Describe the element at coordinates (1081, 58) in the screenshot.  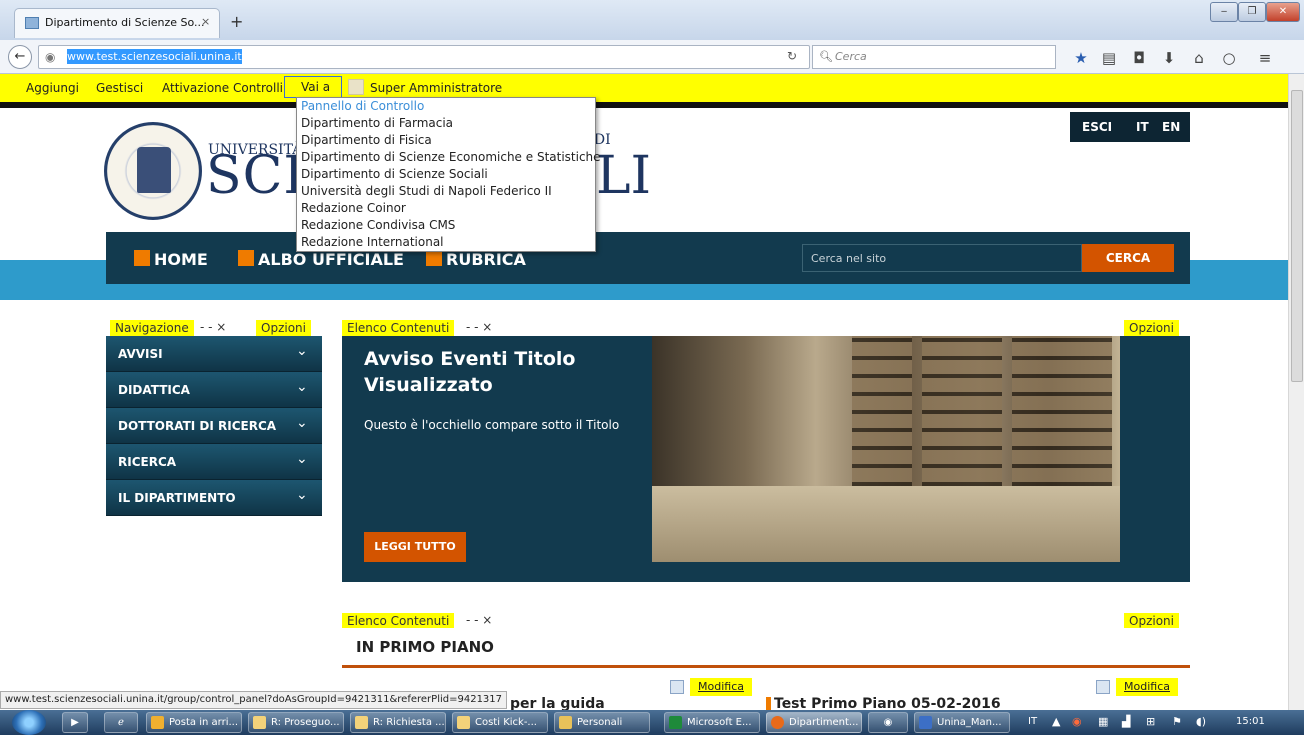
I see `bookmark-star-icon: ★` at that location.